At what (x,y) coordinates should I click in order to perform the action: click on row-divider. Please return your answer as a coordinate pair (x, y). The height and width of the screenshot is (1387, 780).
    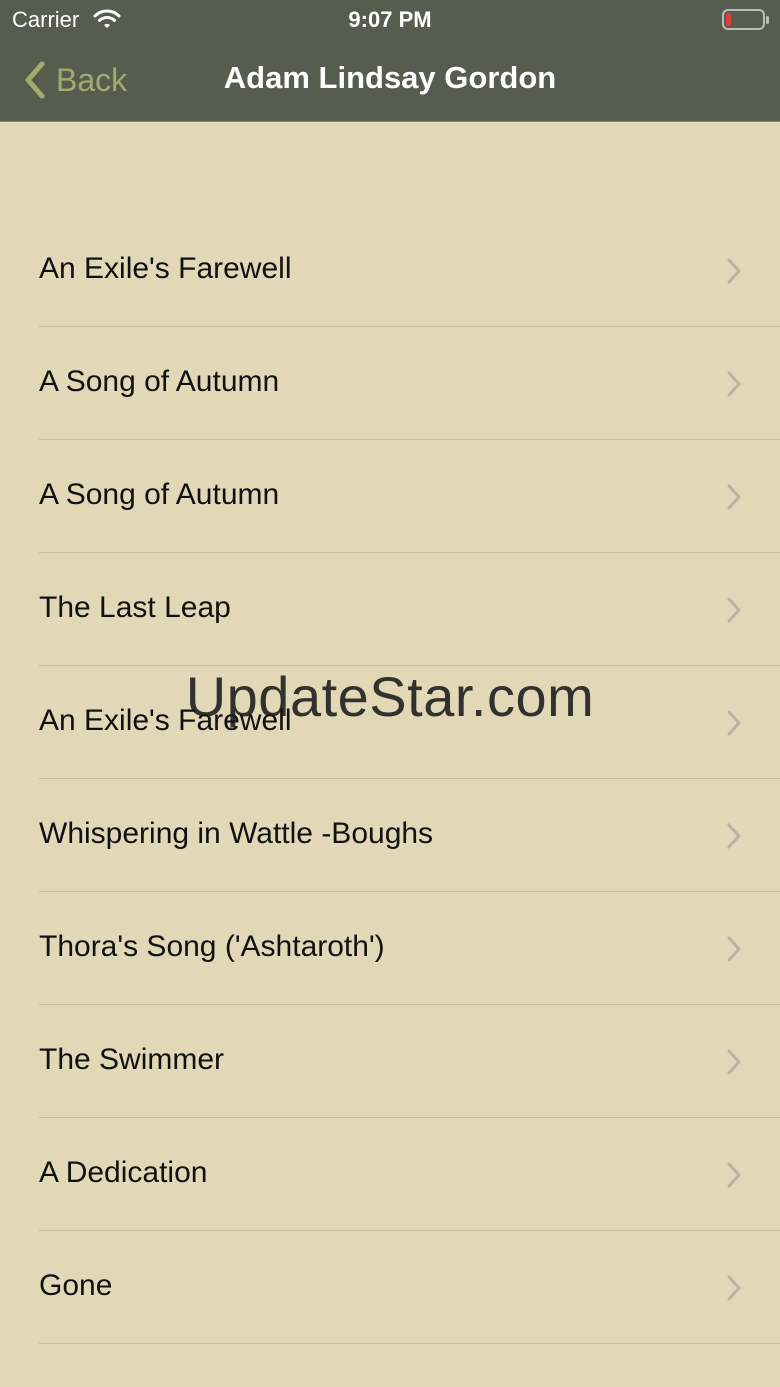
    Looking at the image, I should click on (409, 1343).